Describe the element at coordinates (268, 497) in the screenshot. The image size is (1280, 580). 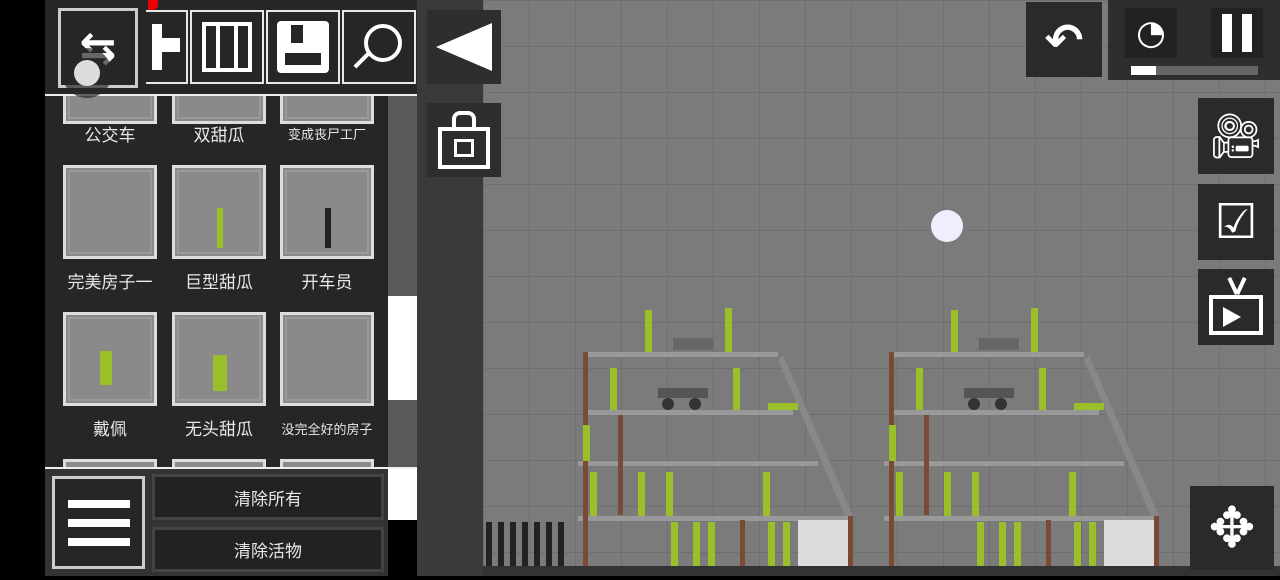
I see `clear-all-button: 清除所有` at that location.